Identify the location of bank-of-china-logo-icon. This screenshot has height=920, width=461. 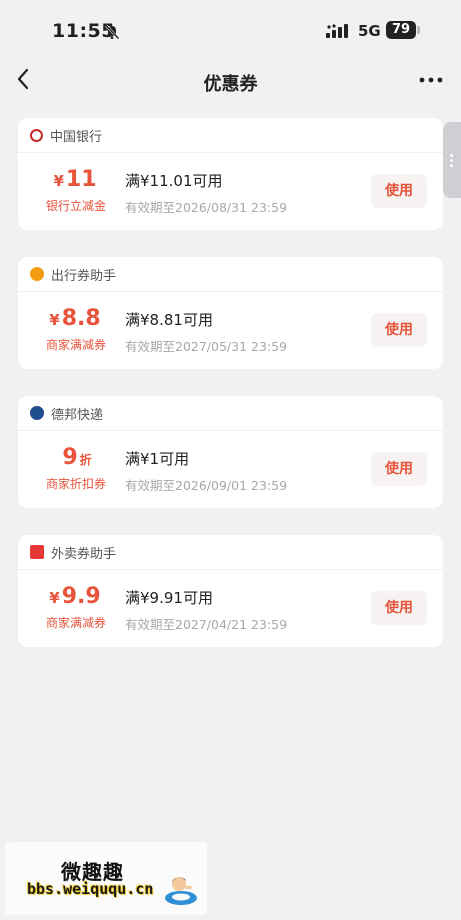
(36, 135).